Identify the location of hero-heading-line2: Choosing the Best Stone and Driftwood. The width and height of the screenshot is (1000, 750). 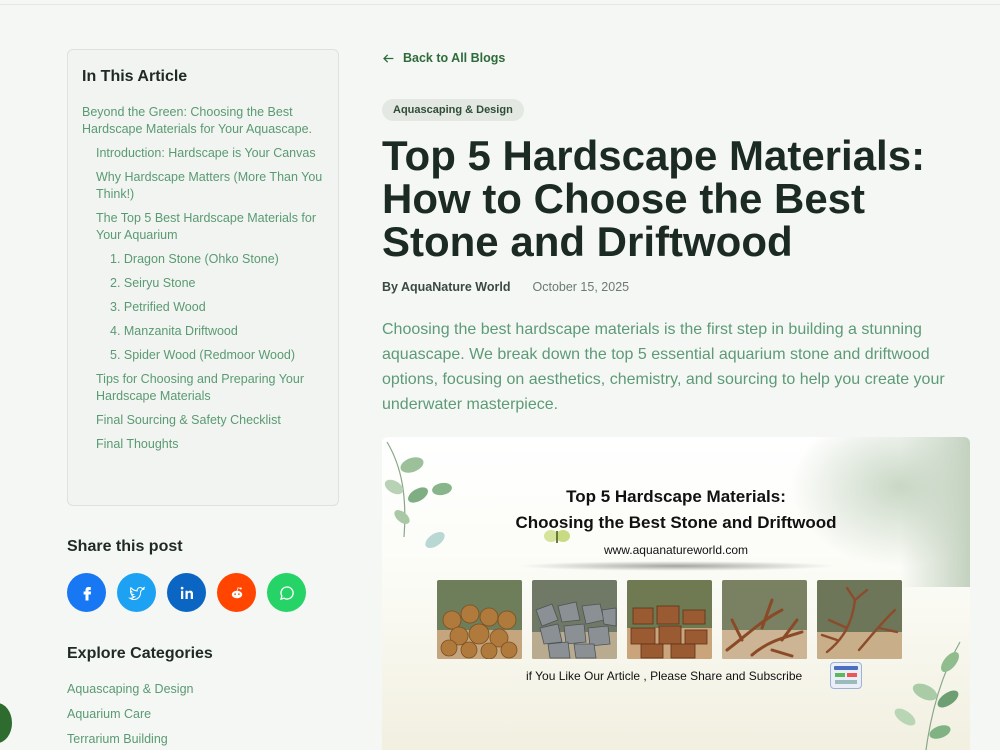
(676, 522).